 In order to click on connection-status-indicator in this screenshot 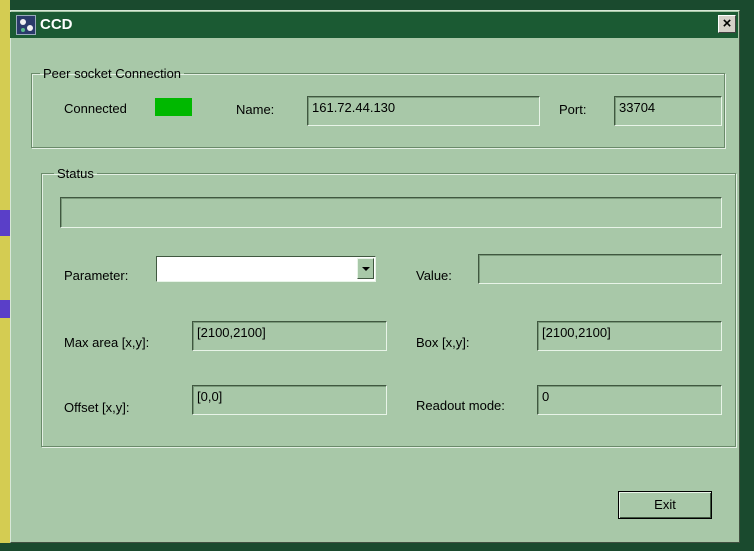, I will do `click(173, 107)`.